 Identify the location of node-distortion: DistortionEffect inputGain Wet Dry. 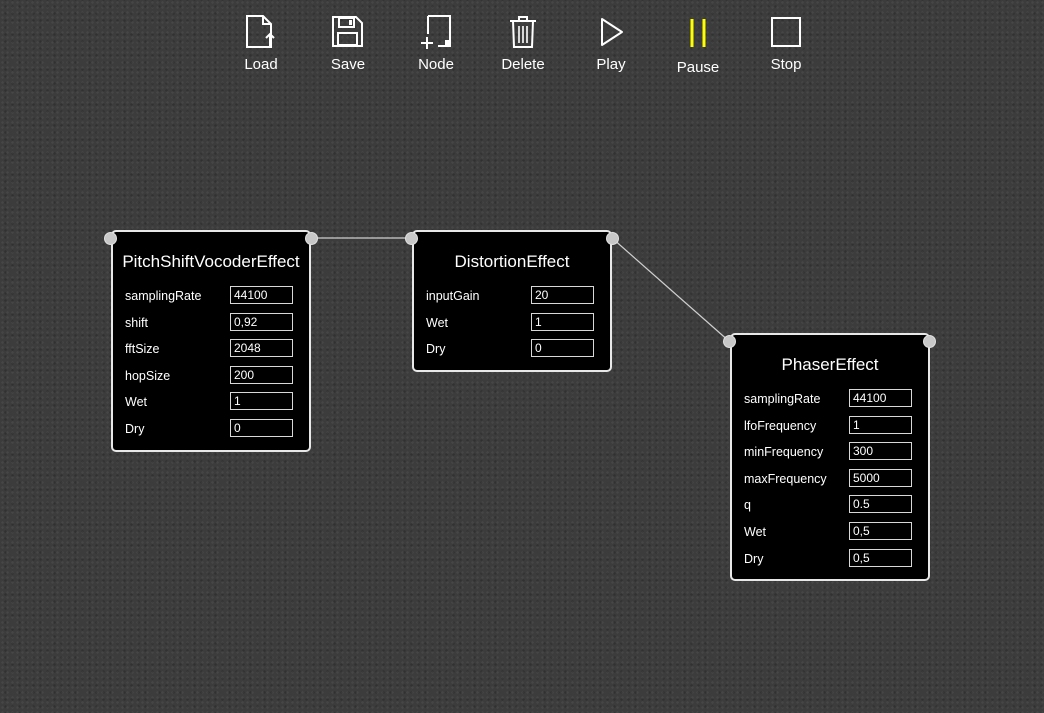
(512, 301).